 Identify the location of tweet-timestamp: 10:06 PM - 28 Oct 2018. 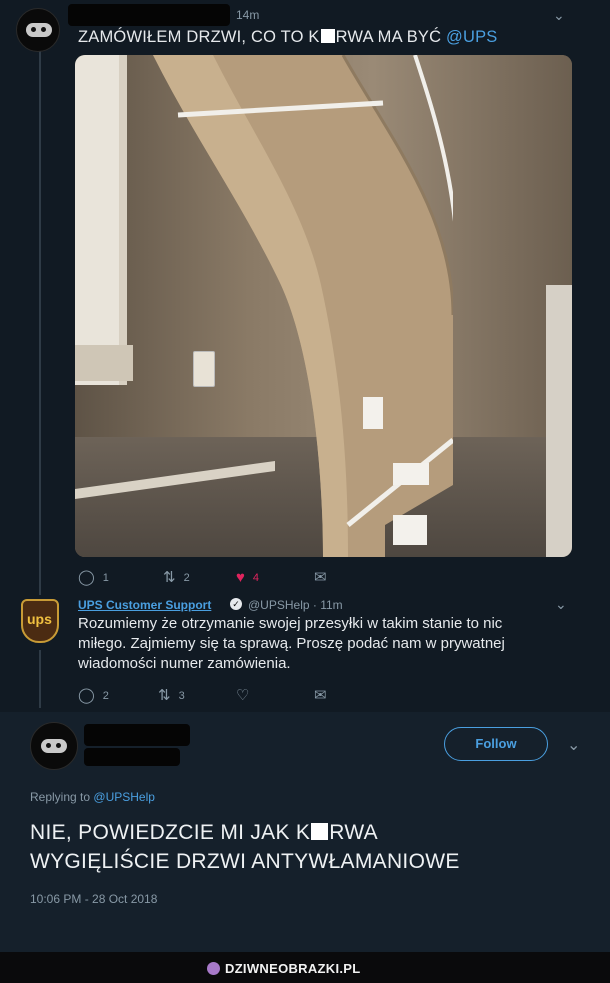
(93, 899).